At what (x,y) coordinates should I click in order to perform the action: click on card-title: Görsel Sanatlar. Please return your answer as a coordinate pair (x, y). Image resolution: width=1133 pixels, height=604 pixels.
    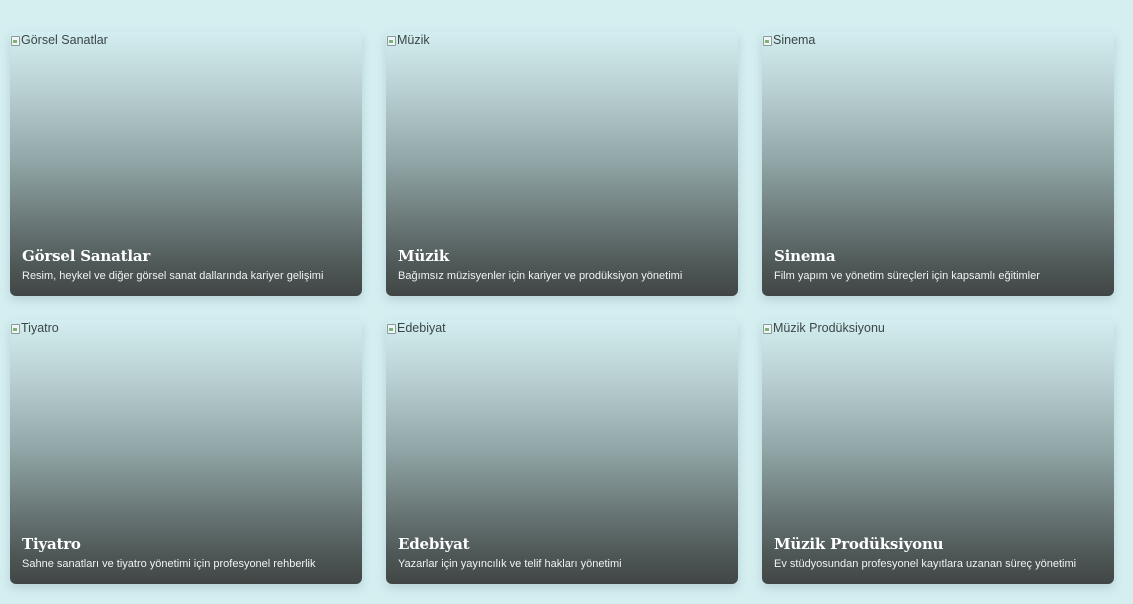
    Looking at the image, I should click on (86, 256).